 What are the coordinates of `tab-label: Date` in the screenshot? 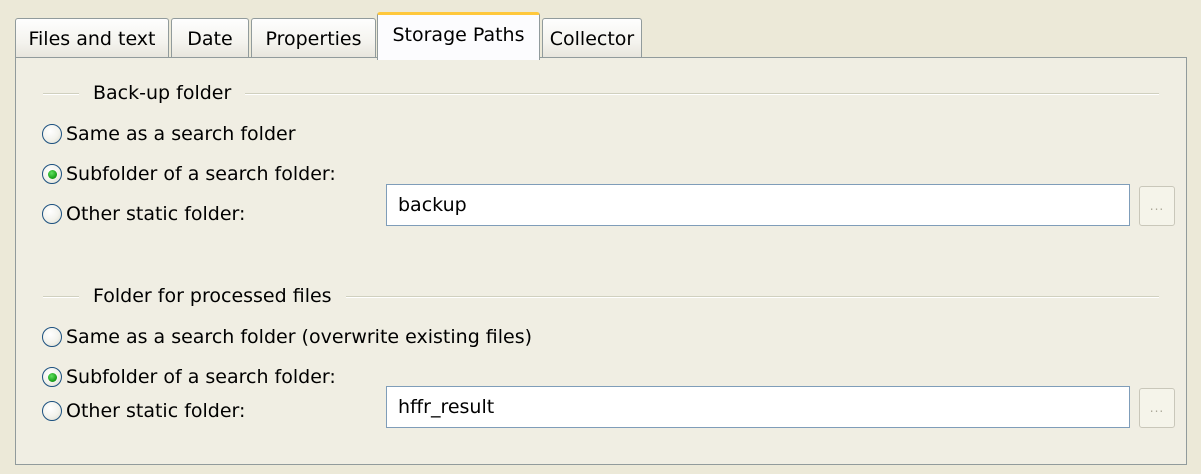 It's located at (210, 38).